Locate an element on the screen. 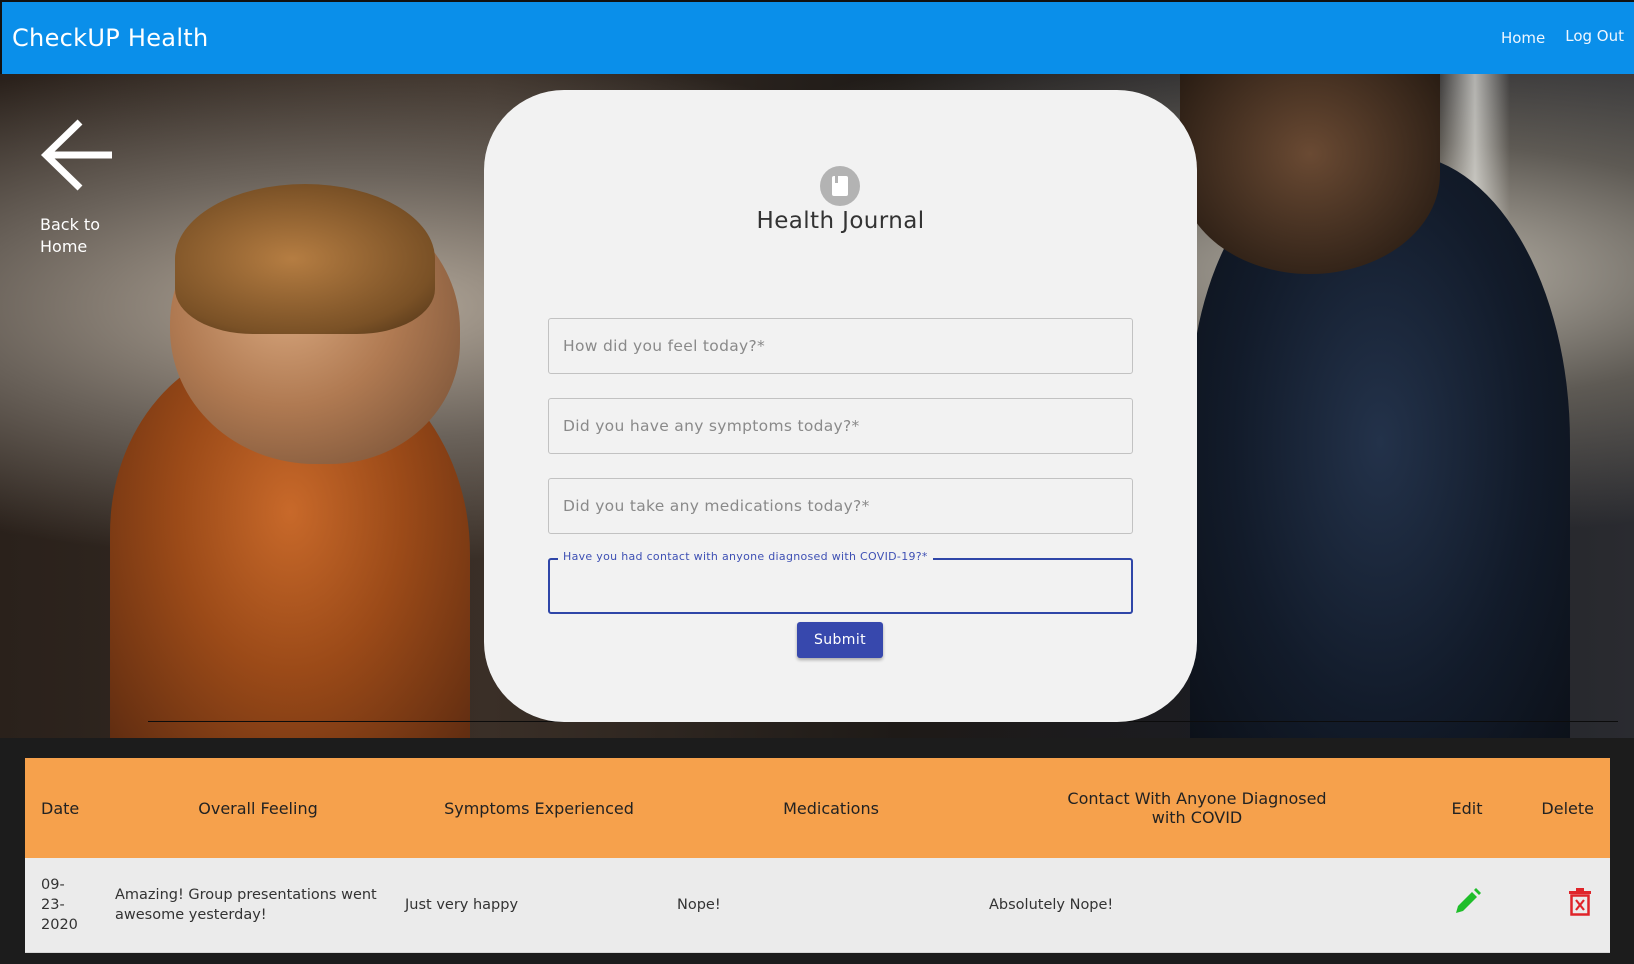 Image resolution: width=1634 pixels, height=964 pixels. medications-placeholder: Did you take any medications today?* is located at coordinates (716, 506).